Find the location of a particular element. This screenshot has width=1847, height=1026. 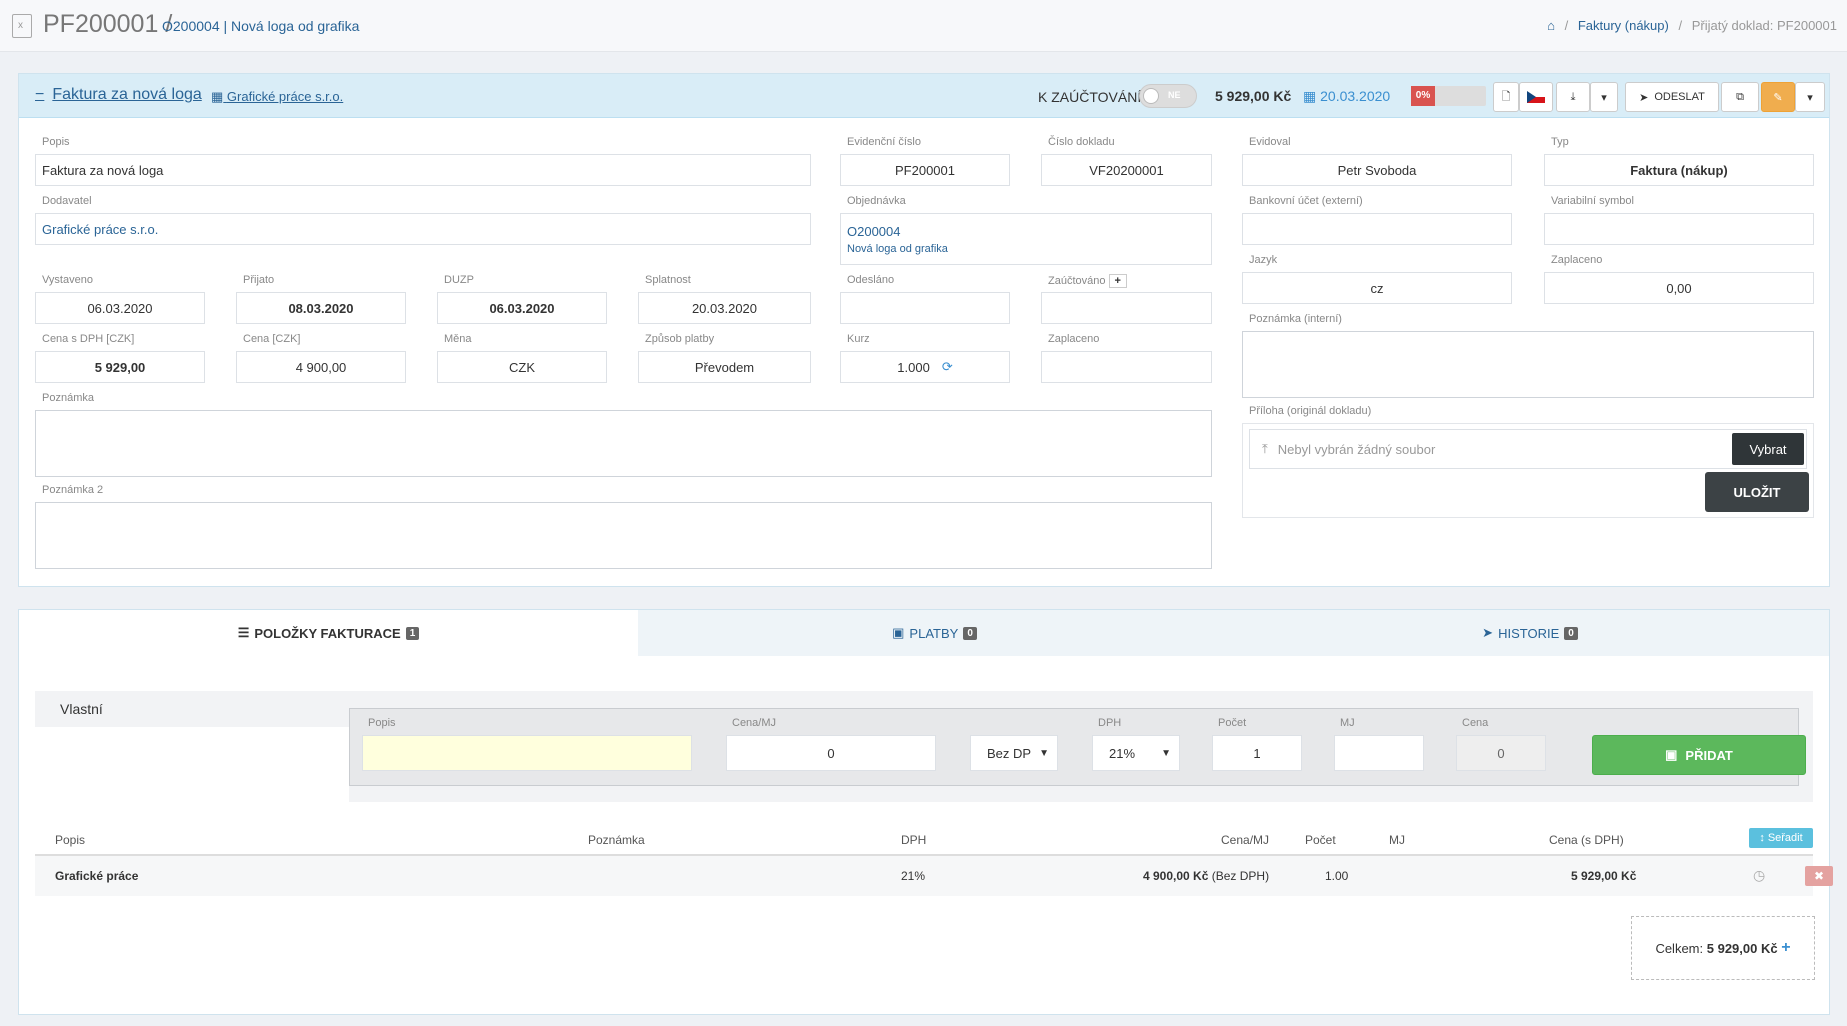

tab-payments: ▣ PLATBY 0 is located at coordinates (934, 633).